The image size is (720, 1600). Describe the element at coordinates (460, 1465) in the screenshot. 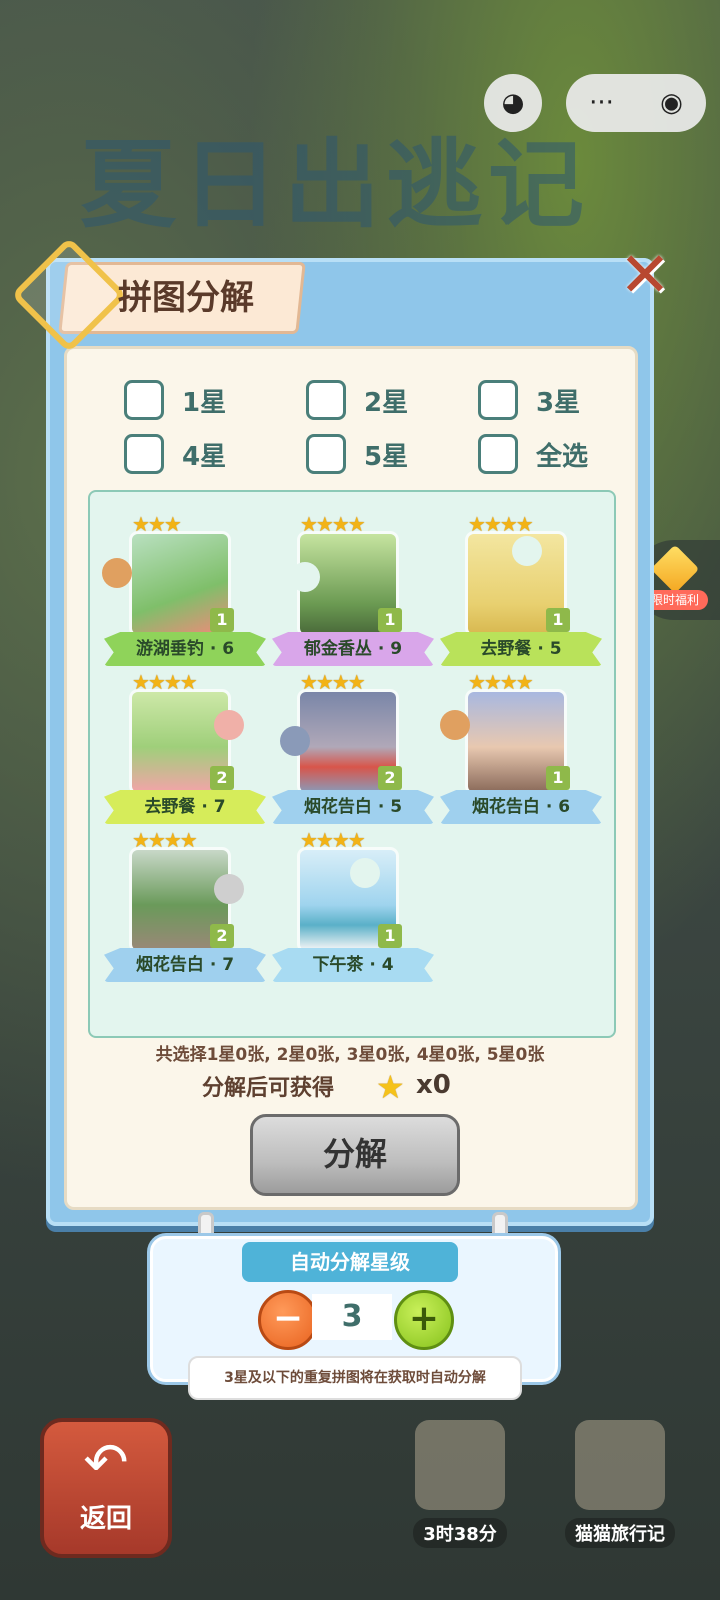

I see `timer-card-image` at that location.